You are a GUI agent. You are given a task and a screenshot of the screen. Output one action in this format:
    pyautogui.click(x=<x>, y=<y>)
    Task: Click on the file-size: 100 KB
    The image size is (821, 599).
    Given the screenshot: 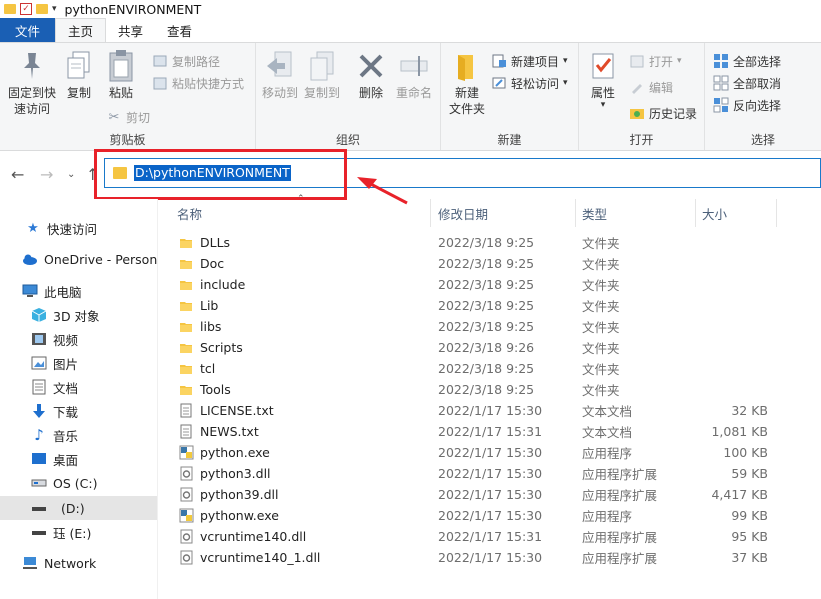 What is the action you would take?
    pyautogui.click(x=745, y=452)
    